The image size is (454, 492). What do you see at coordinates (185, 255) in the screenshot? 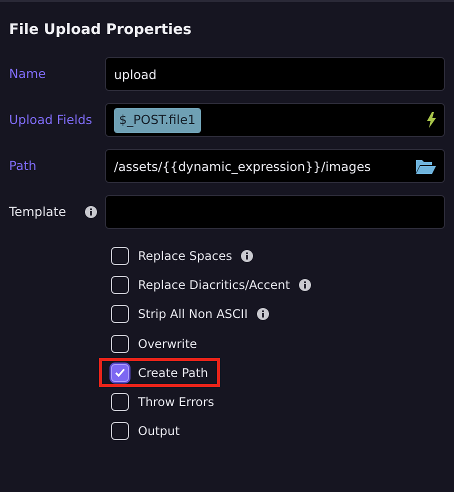
I see `checkbox-label: Replace Spaces` at bounding box center [185, 255].